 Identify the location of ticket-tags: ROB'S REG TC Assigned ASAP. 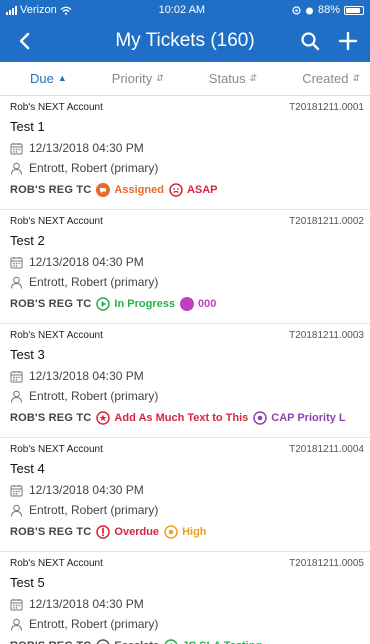
(190, 190).